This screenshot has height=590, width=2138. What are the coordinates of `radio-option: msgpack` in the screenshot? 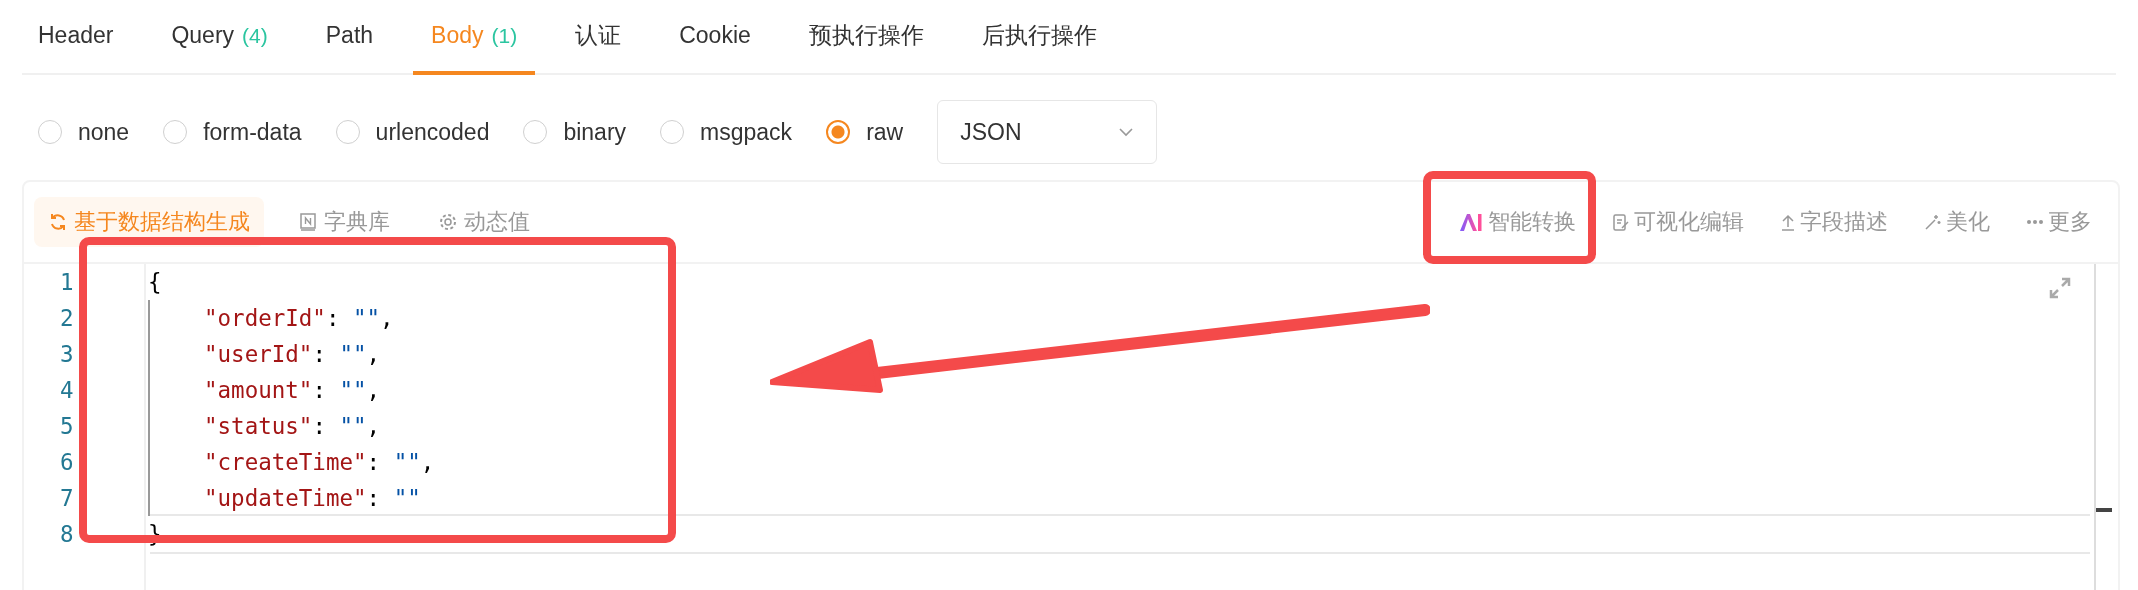 It's located at (726, 132).